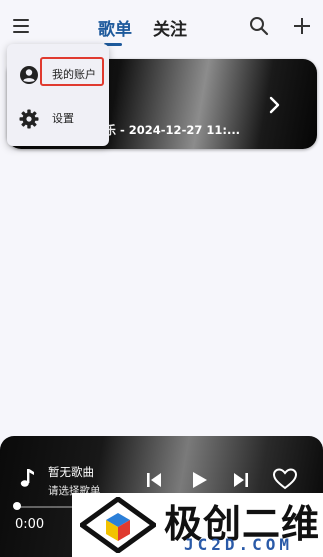 The width and height of the screenshot is (323, 557). What do you see at coordinates (154, 480) in the screenshot?
I see `previous-icon` at bounding box center [154, 480].